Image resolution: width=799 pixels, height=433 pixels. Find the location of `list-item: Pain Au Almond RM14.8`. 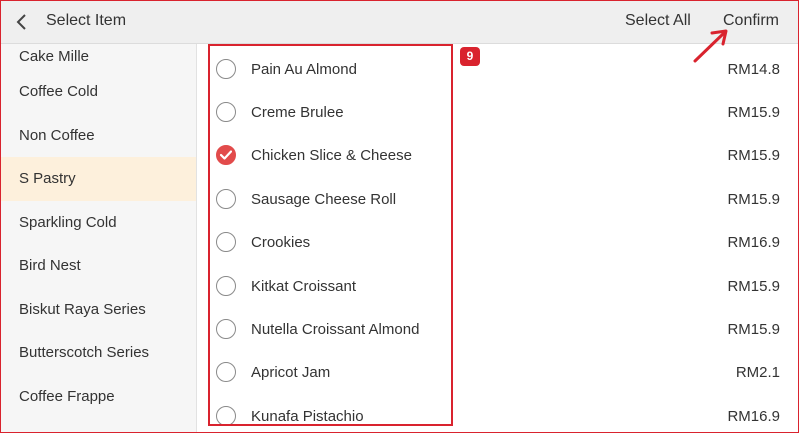

list-item: Pain Au Almond RM14.8 is located at coordinates (497, 69).